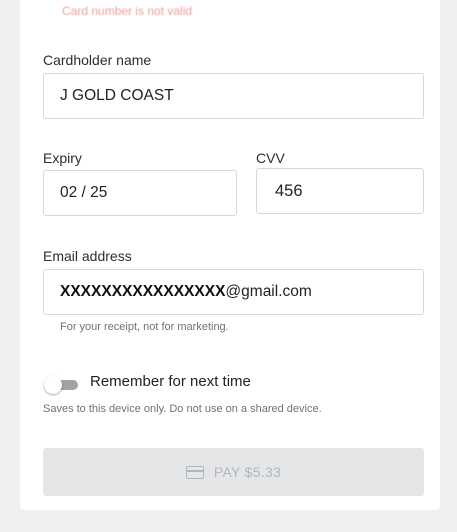  What do you see at coordinates (143, 291) in the screenshot?
I see `email-masked-part: XXXXXXXXXXXXXXXX` at bounding box center [143, 291].